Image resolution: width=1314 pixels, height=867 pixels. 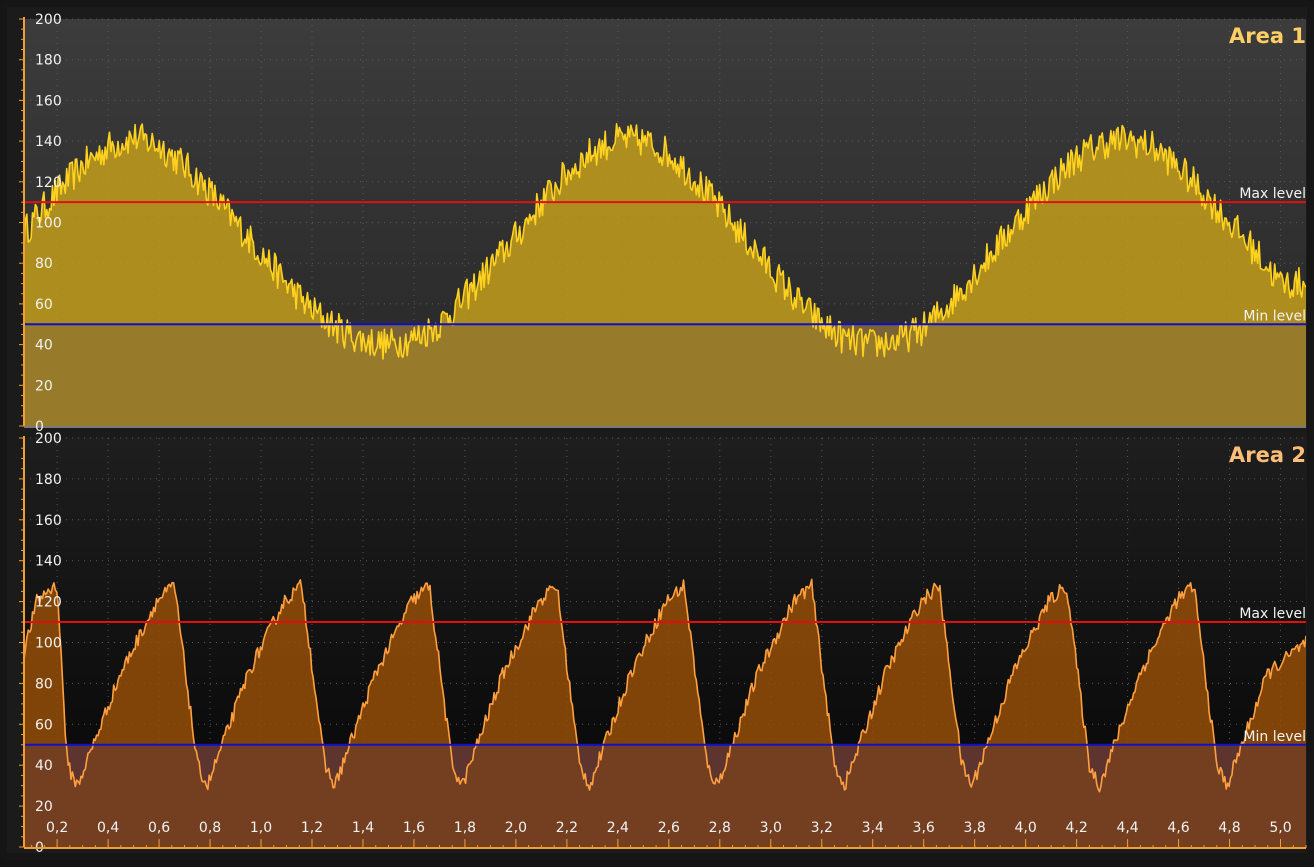 What do you see at coordinates (1280, 828) in the screenshot?
I see `x-tick-label: 5,0` at bounding box center [1280, 828].